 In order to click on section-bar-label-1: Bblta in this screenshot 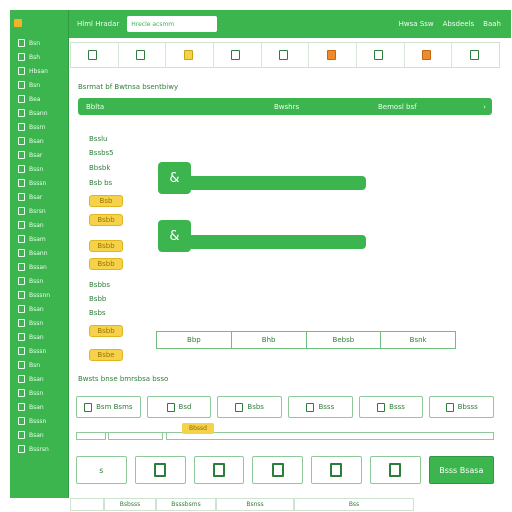, I will do `click(95, 106)`.